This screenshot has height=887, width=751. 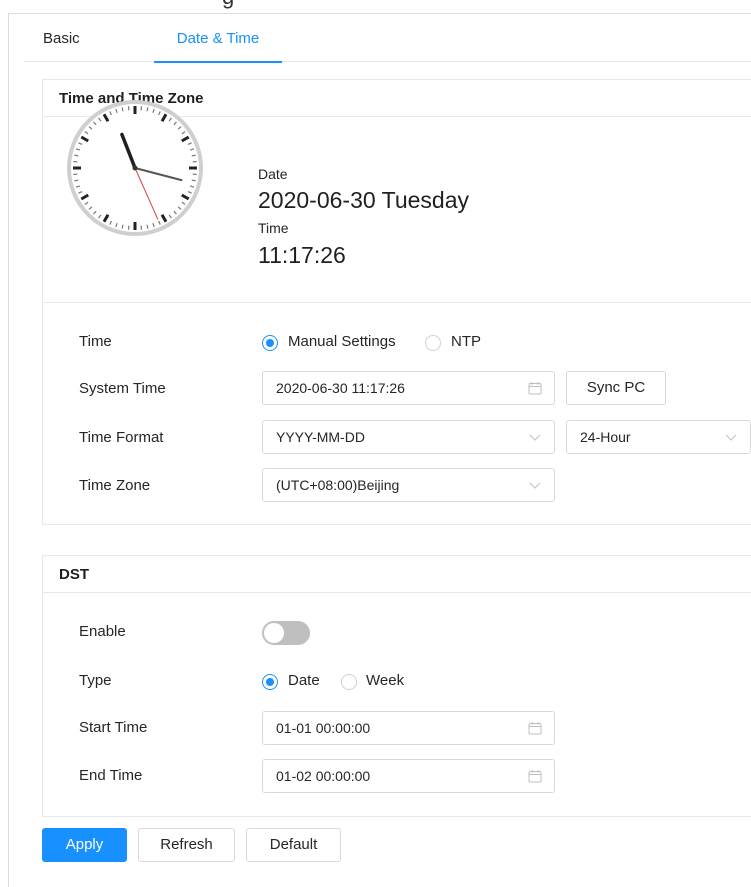 What do you see at coordinates (323, 776) in the screenshot?
I see `end-time-value: 01-02 00:00:00` at bounding box center [323, 776].